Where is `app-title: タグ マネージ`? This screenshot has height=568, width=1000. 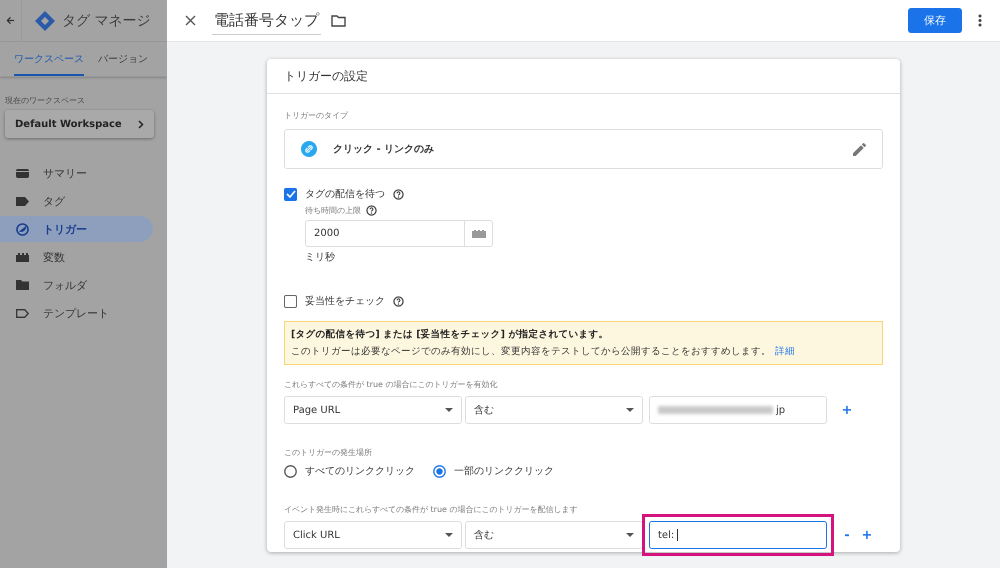 app-title: タグ マネージ is located at coordinates (106, 21).